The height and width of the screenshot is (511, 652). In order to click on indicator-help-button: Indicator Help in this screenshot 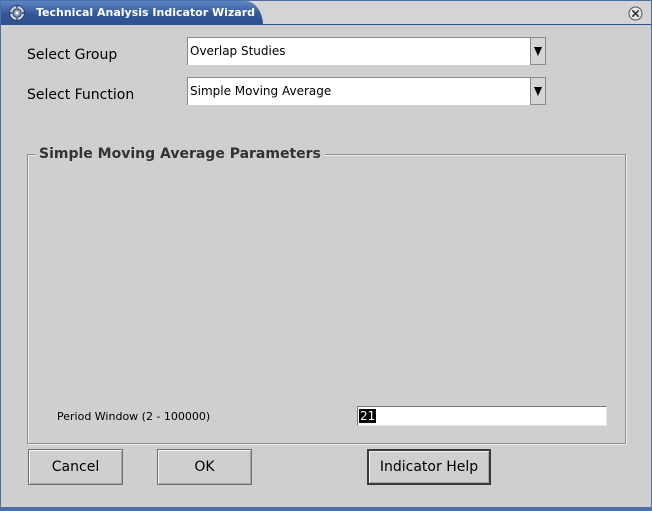, I will do `click(429, 467)`.